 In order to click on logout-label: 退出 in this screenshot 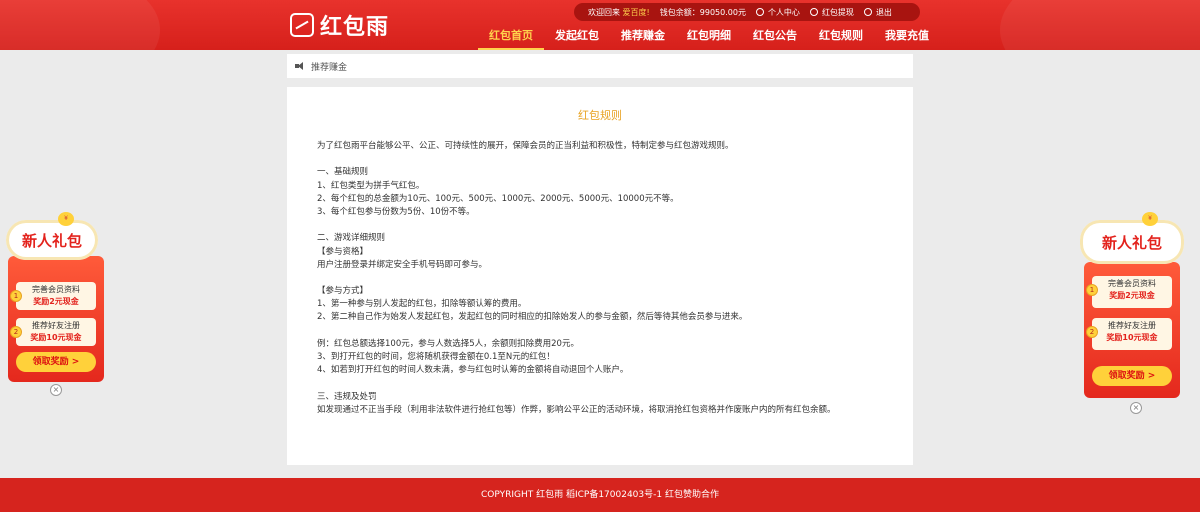, I will do `click(883, 12)`.